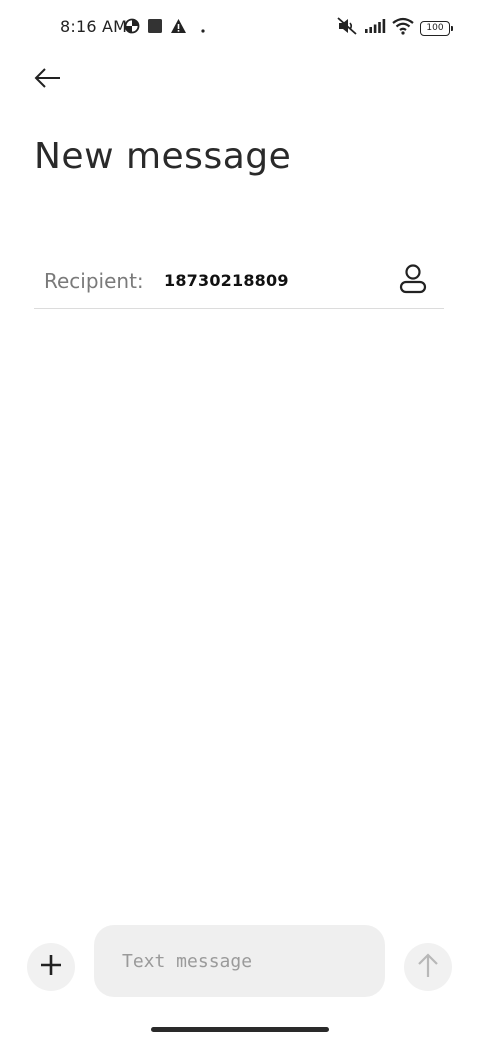  I want to click on message-input, so click(239, 961).